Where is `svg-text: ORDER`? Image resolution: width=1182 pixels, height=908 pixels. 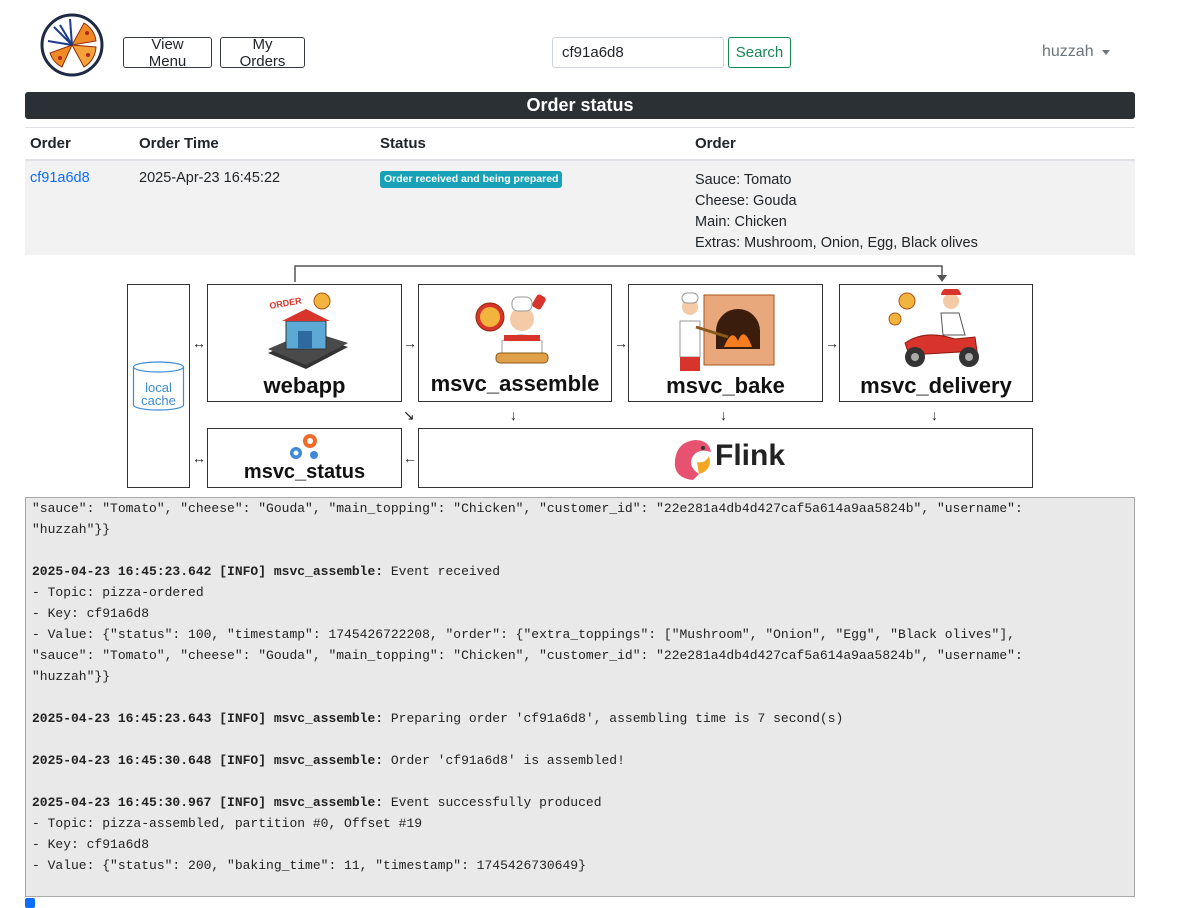 svg-text: ORDER is located at coordinates (286, 303).